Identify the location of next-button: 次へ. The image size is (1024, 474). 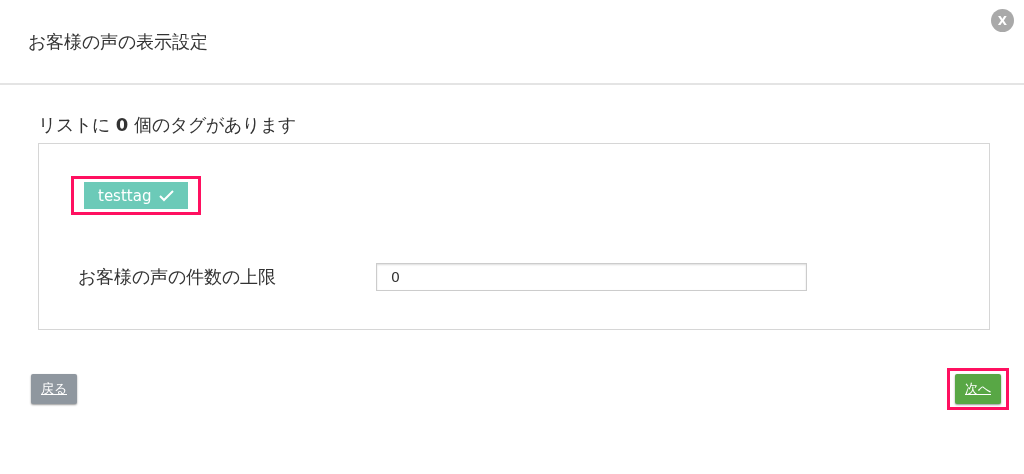
(978, 389).